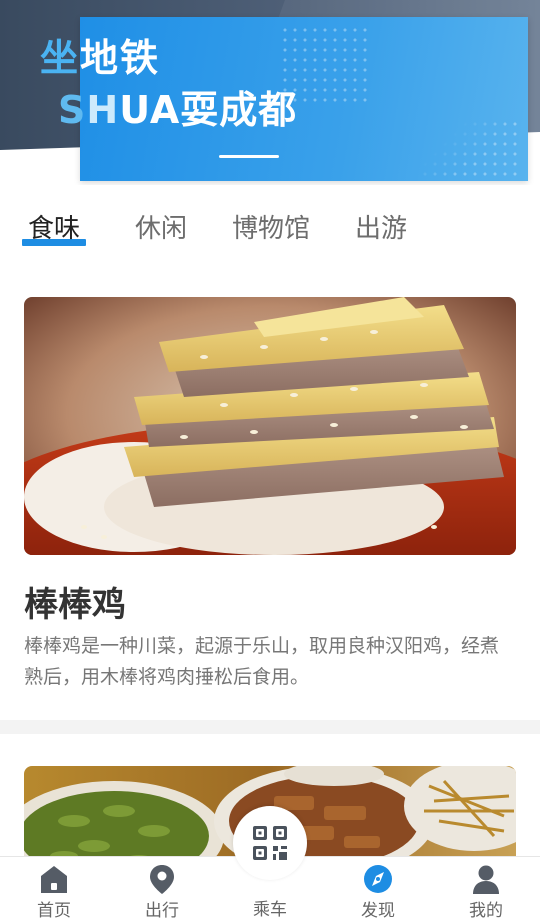  Describe the element at coordinates (161, 229) in the screenshot. I see `tab-leisure: 休闲` at that location.